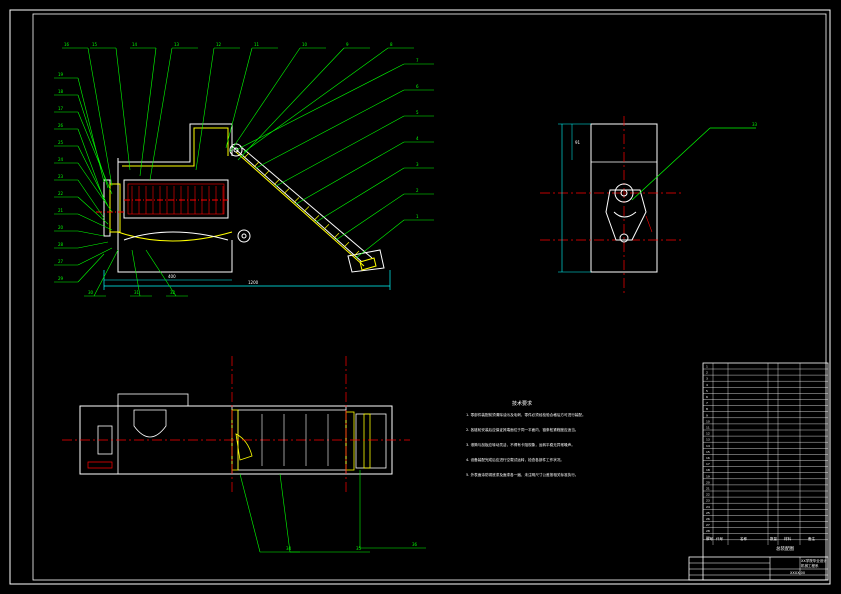 This screenshot has height=594, width=841. Describe the element at coordinates (61, 91) in the screenshot. I see `callout-number: 18` at that location.